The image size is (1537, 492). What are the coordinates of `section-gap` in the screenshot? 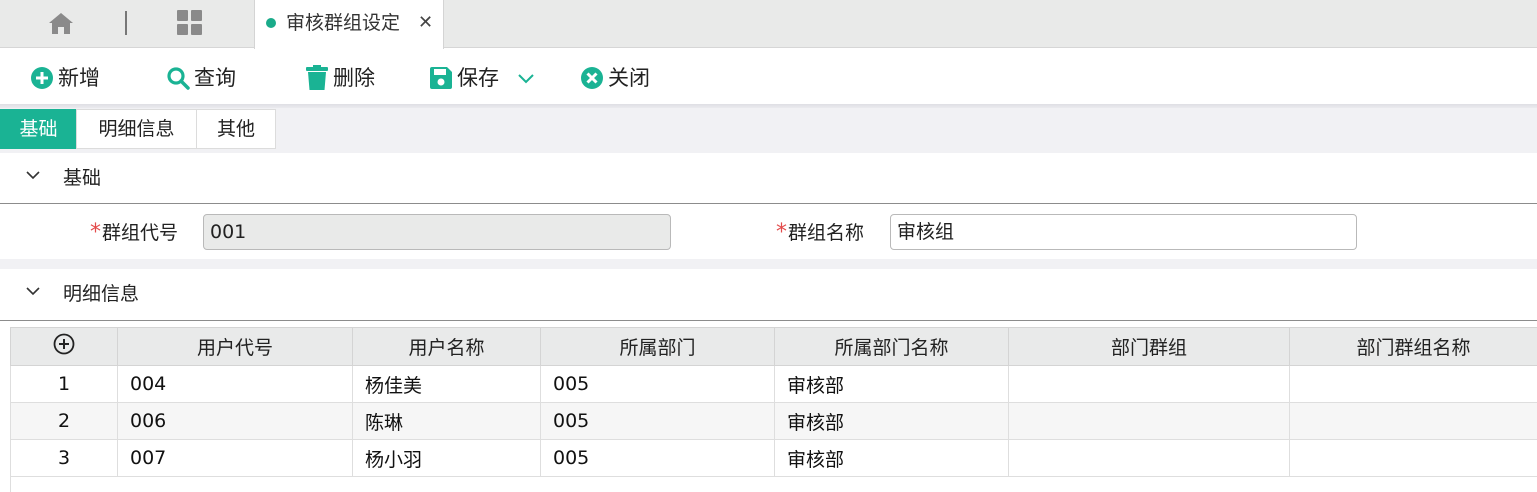 It's located at (768, 264).